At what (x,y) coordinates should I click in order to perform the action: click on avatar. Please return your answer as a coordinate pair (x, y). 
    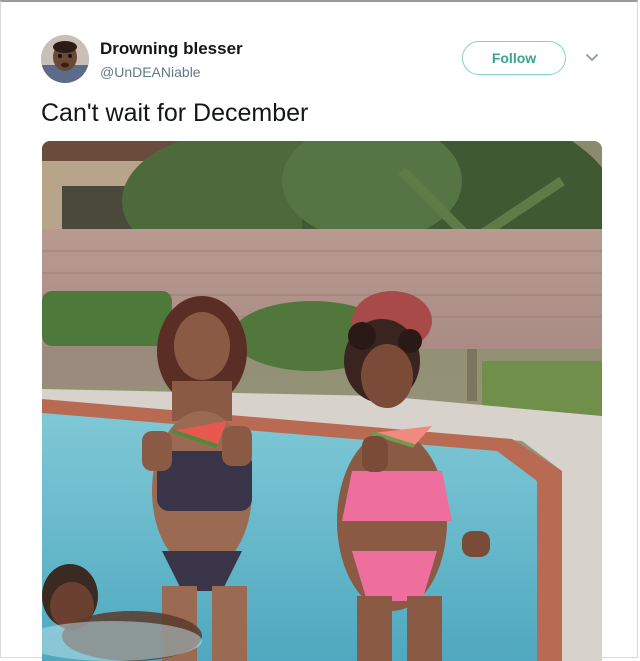
    Looking at the image, I should click on (65, 59).